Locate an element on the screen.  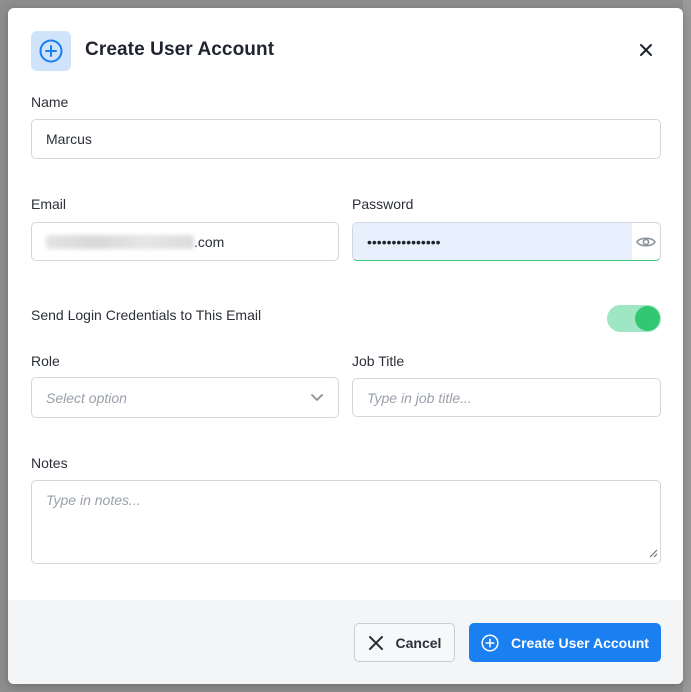
eye-icon is located at coordinates (646, 241).